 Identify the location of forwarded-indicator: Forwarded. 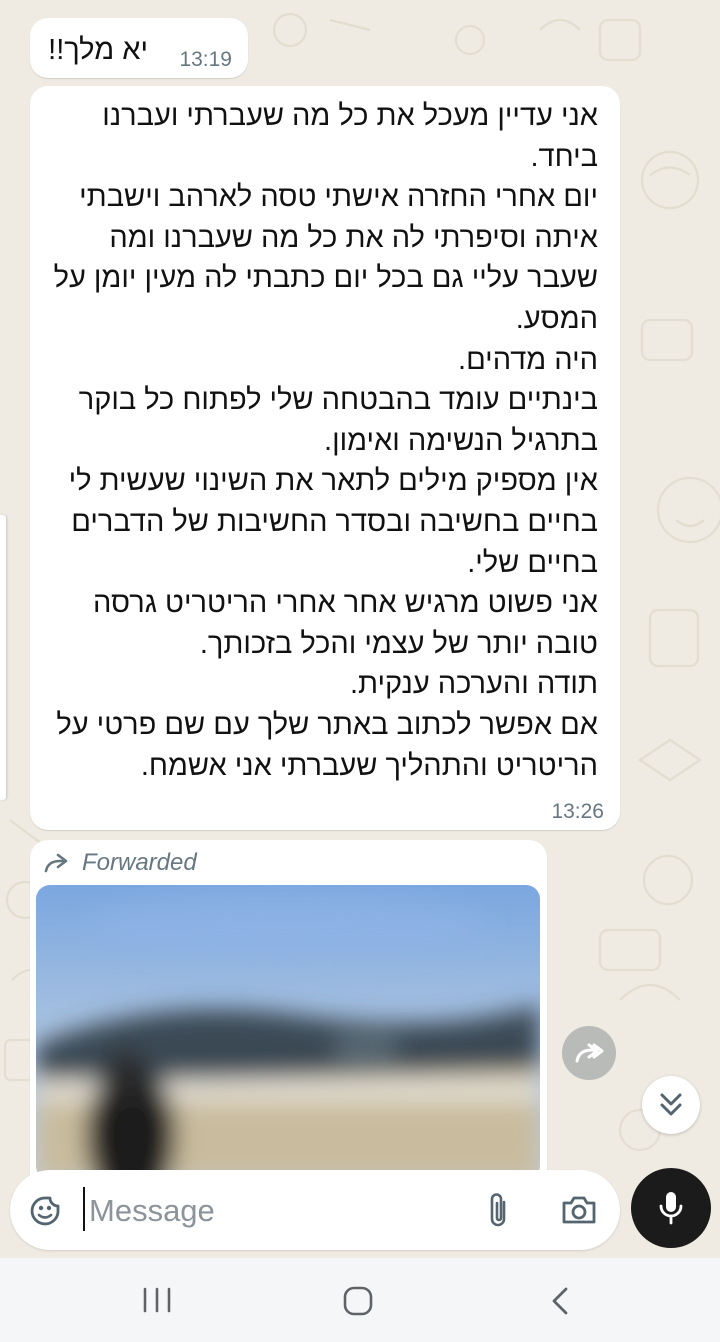
(120, 863).